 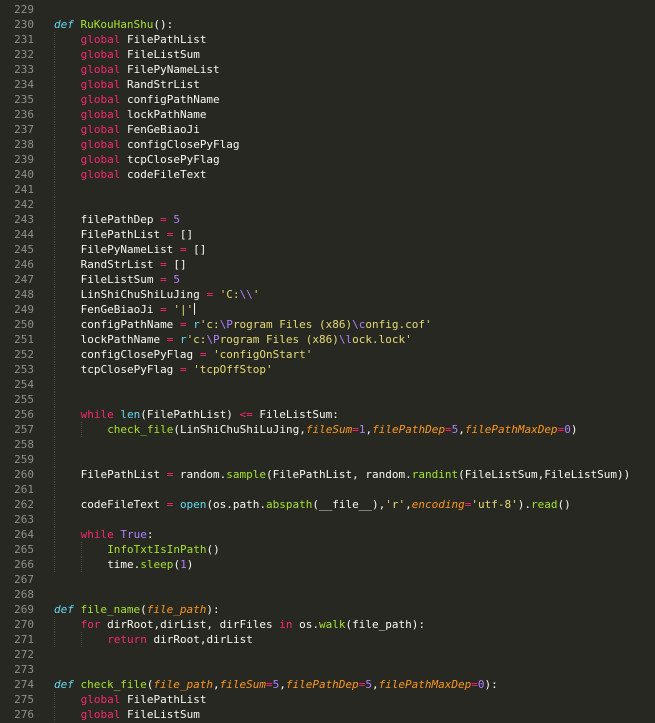 What do you see at coordinates (327, 534) in the screenshot?
I see `code-line: 264 while True:` at bounding box center [327, 534].